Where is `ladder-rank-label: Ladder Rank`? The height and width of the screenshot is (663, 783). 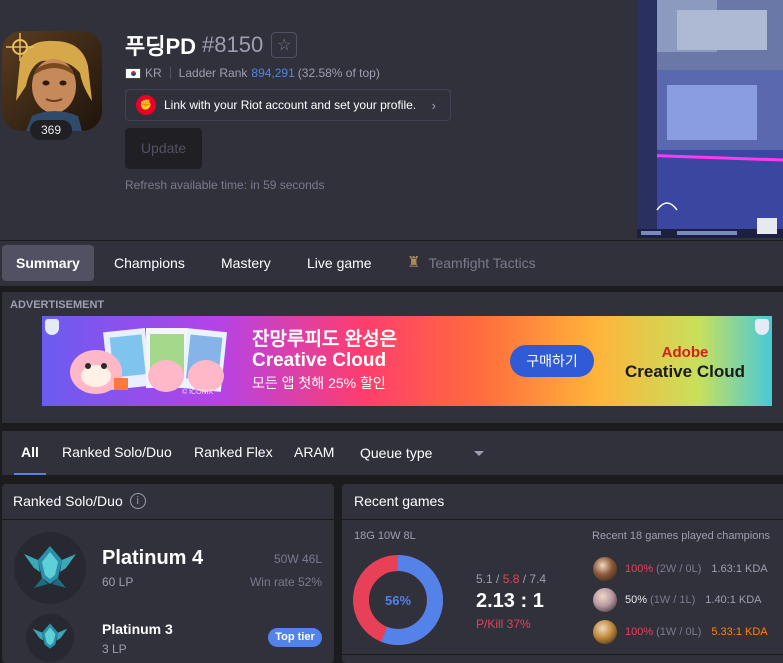 ladder-rank-label: Ladder Rank is located at coordinates (213, 73).